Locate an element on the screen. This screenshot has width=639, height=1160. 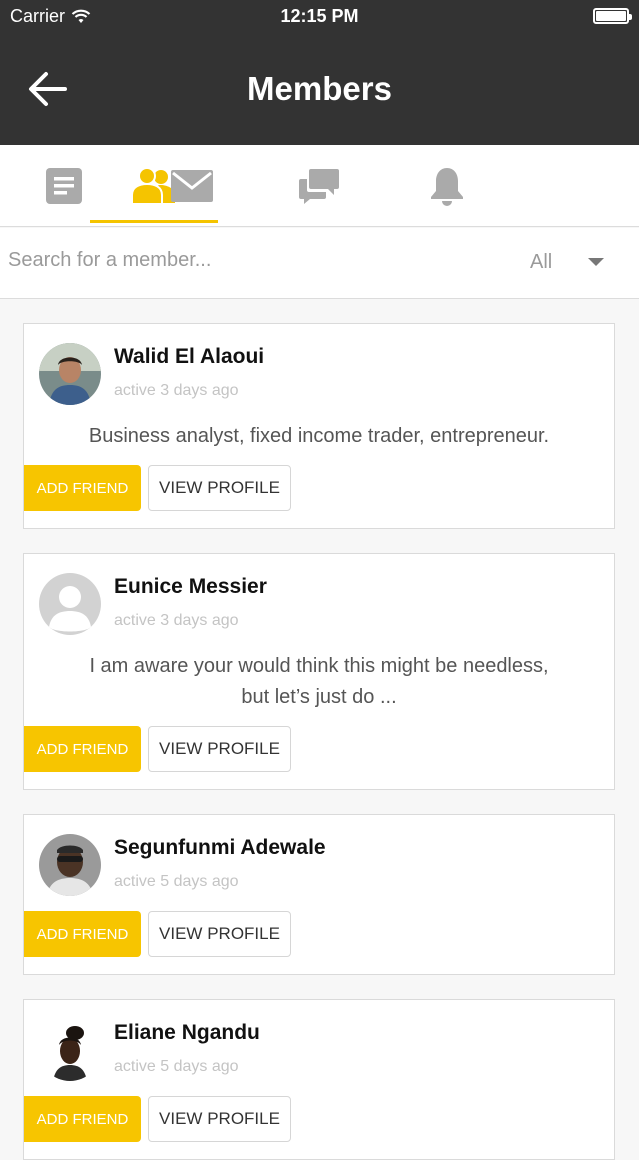
clock: 12:15 PM is located at coordinates (319, 16).